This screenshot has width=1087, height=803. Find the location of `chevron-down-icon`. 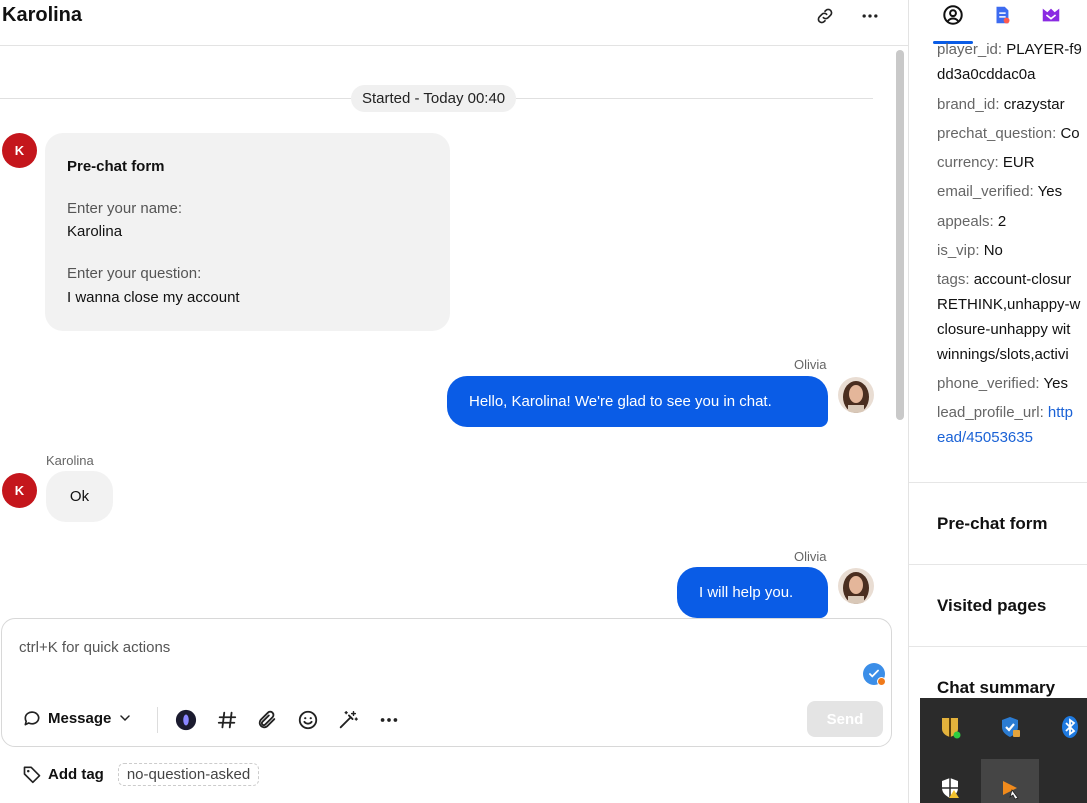

chevron-down-icon is located at coordinates (125, 718).